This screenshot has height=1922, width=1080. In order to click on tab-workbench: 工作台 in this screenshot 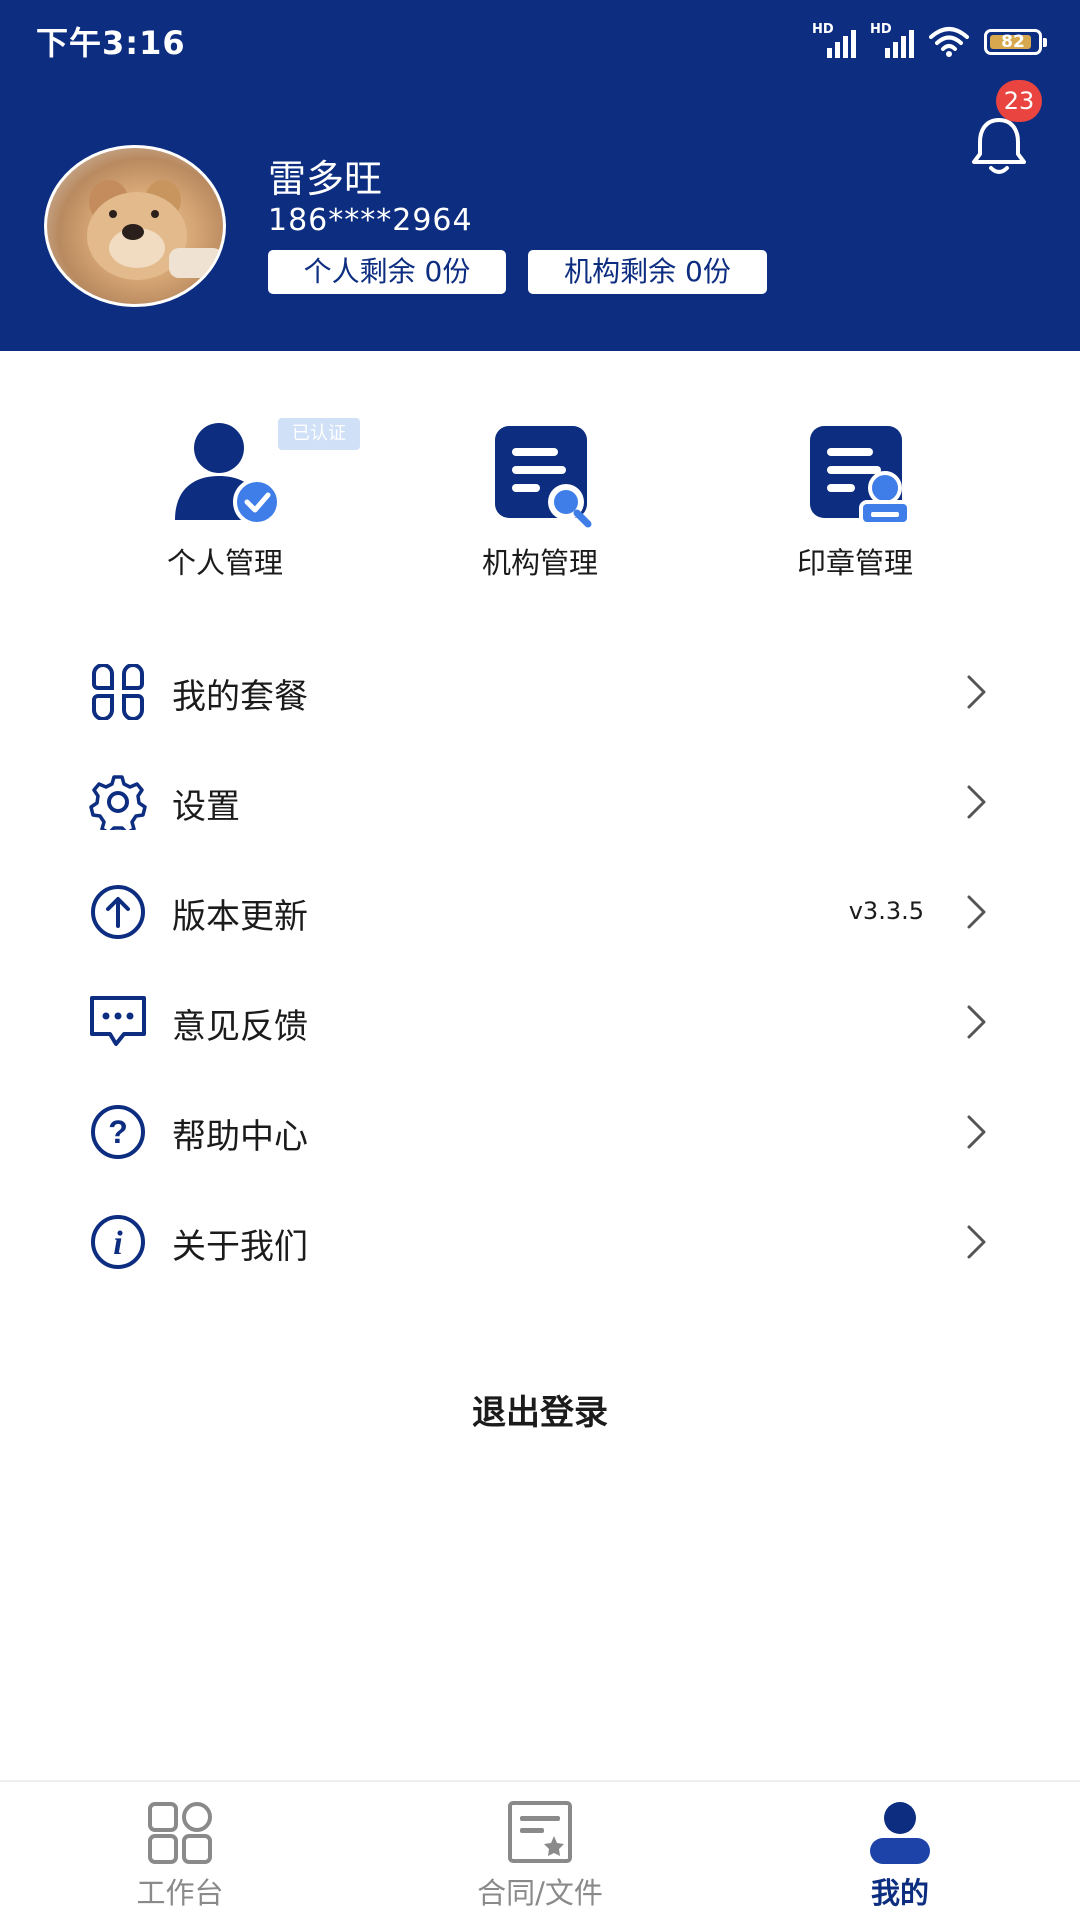, I will do `click(180, 1856)`.